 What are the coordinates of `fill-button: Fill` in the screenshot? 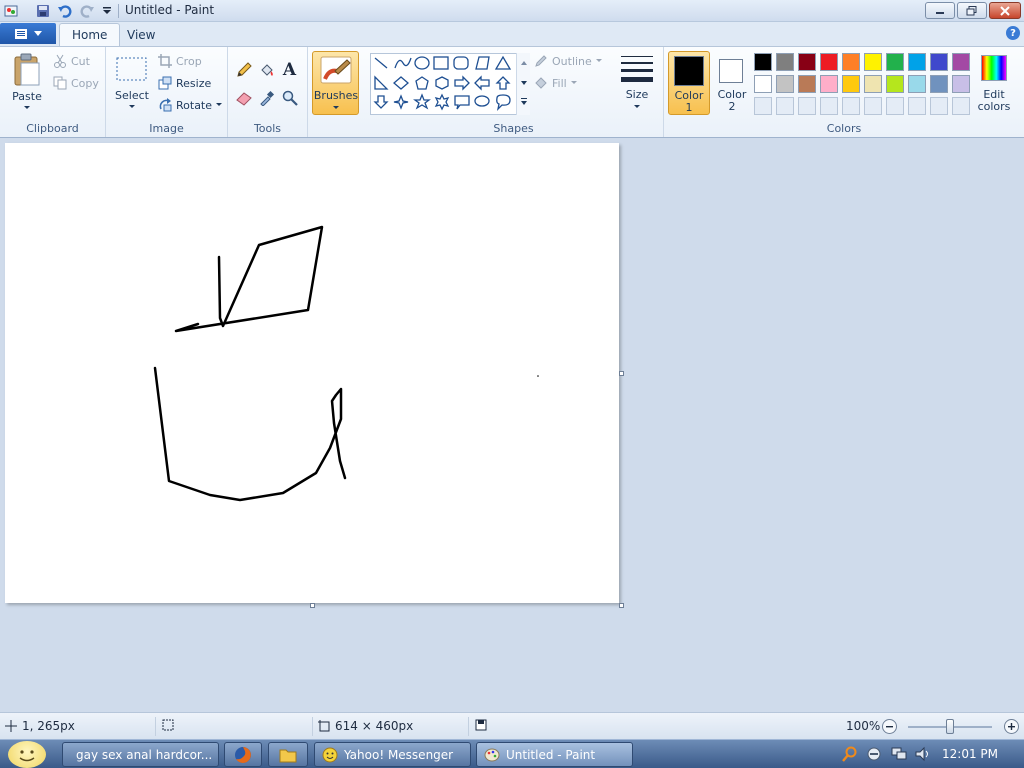 It's located at (555, 83).